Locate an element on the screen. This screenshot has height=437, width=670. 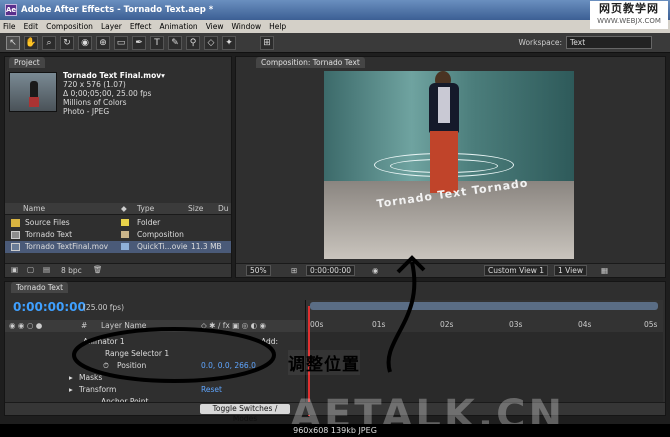
menu-help: Help is located at coordinates (277, 26).